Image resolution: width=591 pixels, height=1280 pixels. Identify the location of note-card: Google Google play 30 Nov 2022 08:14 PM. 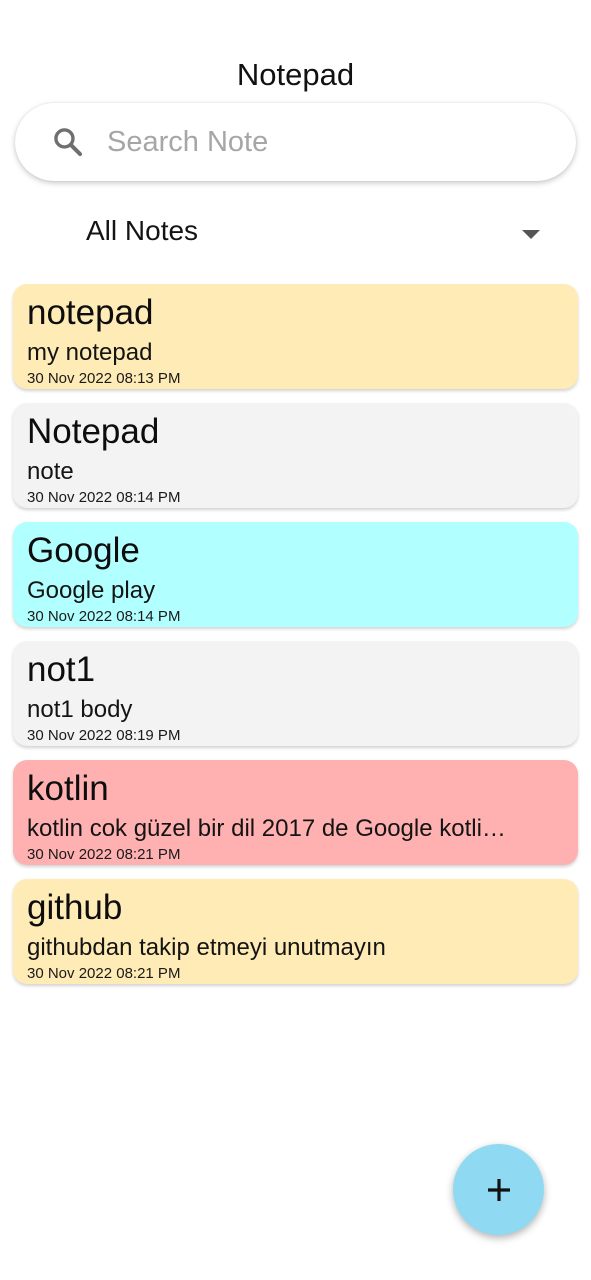
(295, 574).